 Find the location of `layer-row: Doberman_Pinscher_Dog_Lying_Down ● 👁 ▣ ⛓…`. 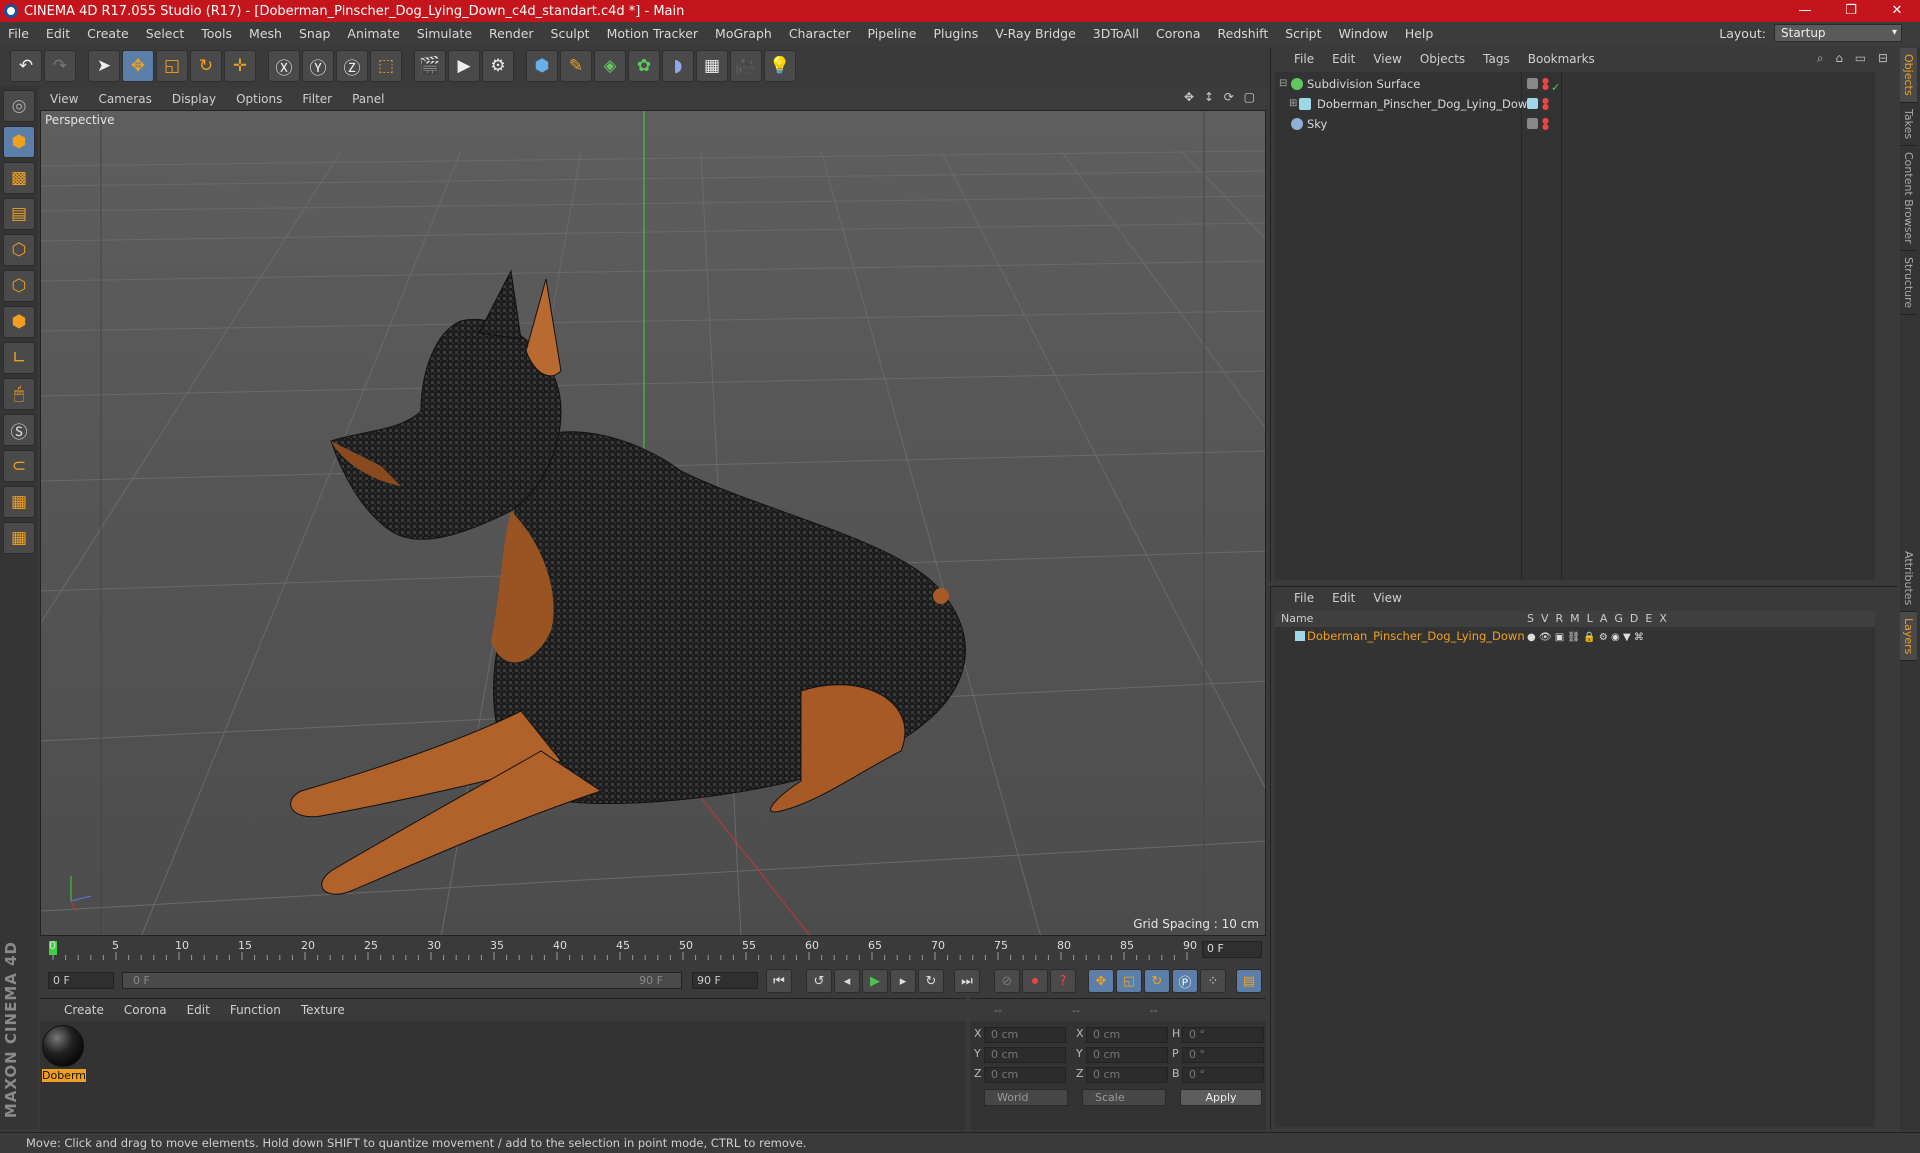

layer-row: Doberman_Pinscher_Dog_Lying_Down ● 👁 ▣ ⛓… is located at coordinates (1575, 636).